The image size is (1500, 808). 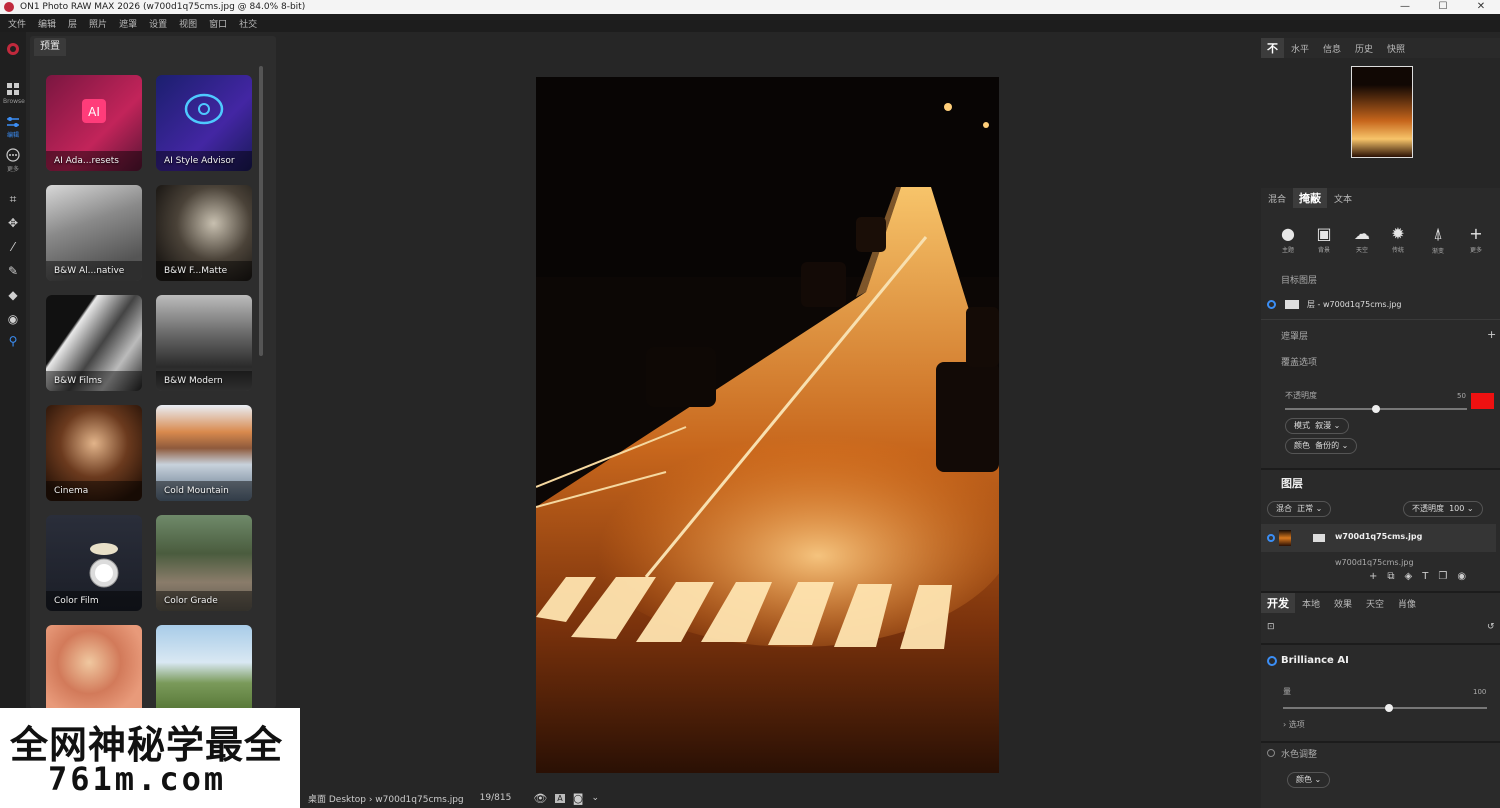 I want to click on menu-settings: 设置, so click(x=158, y=23).